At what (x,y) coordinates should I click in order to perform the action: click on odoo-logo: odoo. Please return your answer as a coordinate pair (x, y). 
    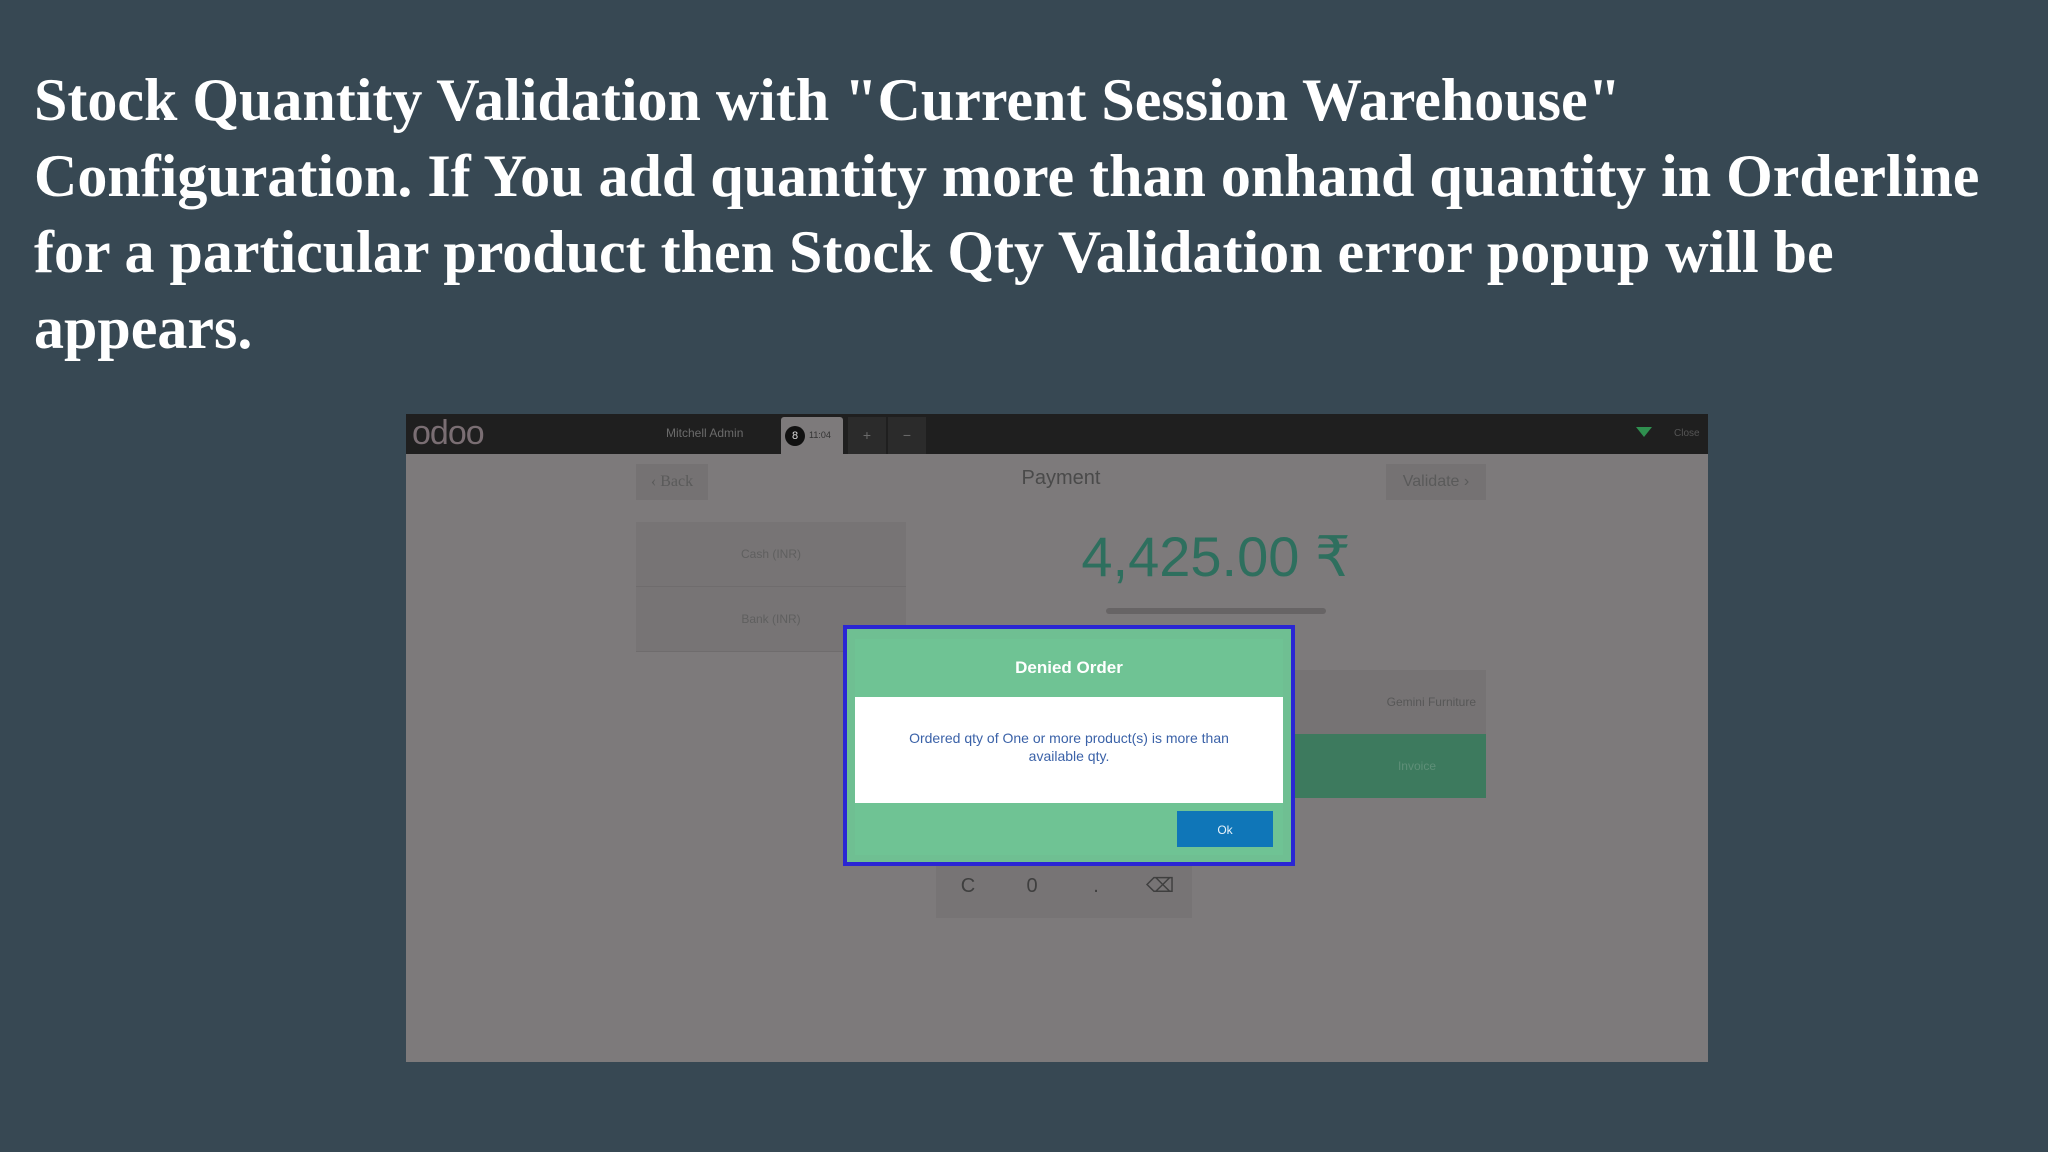
    Looking at the image, I should click on (448, 433).